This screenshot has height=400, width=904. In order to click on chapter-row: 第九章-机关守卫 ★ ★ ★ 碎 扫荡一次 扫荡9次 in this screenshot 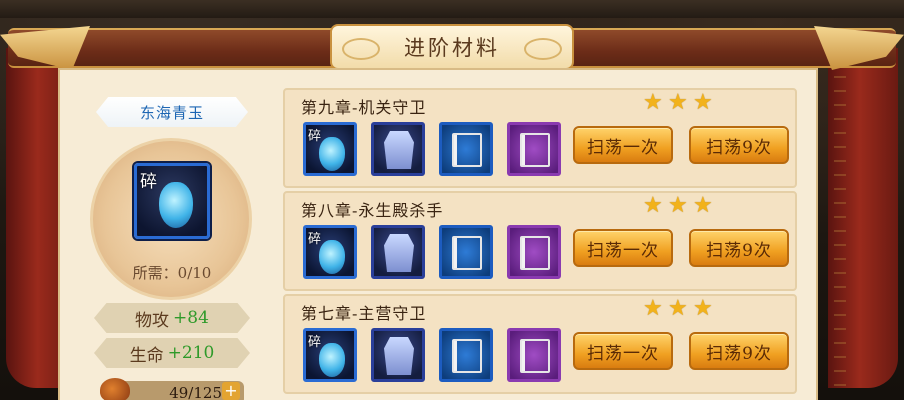, I will do `click(540, 138)`.